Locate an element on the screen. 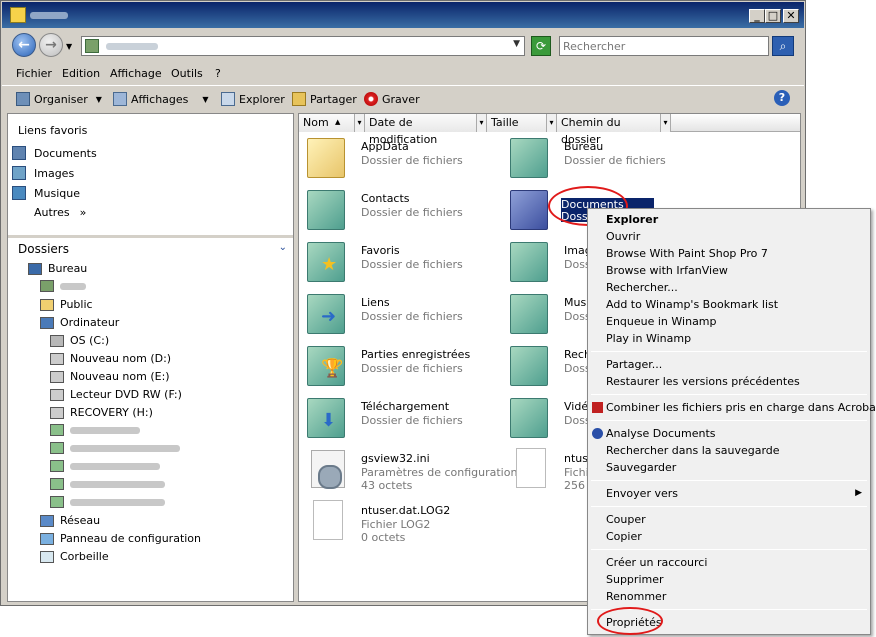  menu-item-winamp-bookmark: Add to Winamp's Bookmark list is located at coordinates (692, 304).